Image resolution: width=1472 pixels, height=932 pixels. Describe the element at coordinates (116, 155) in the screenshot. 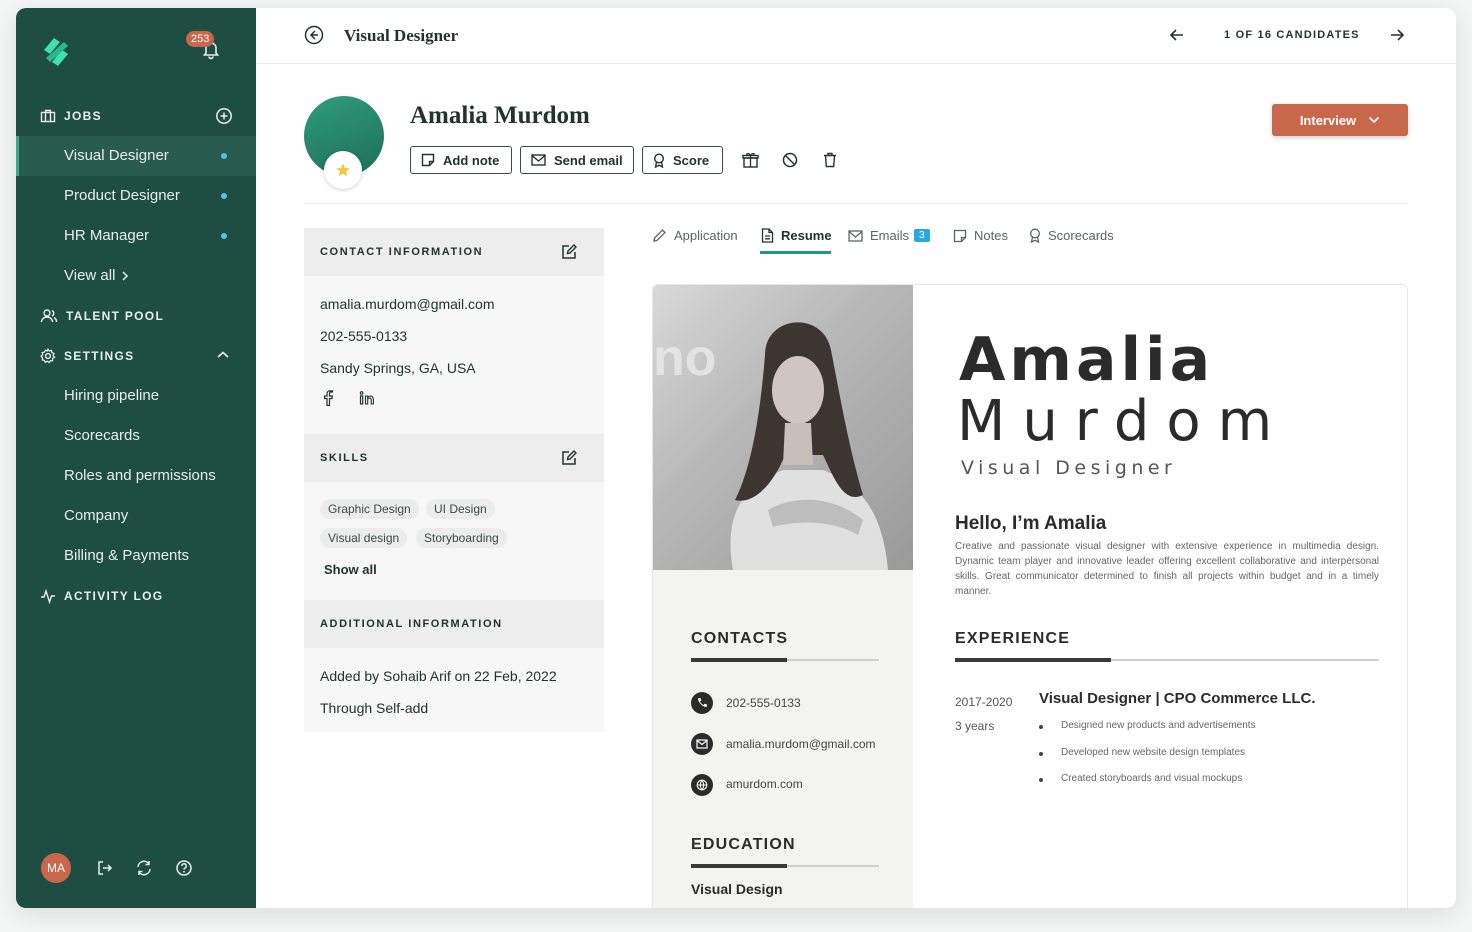

I see `sidebar-item-visual-designer: Visual Designer` at that location.